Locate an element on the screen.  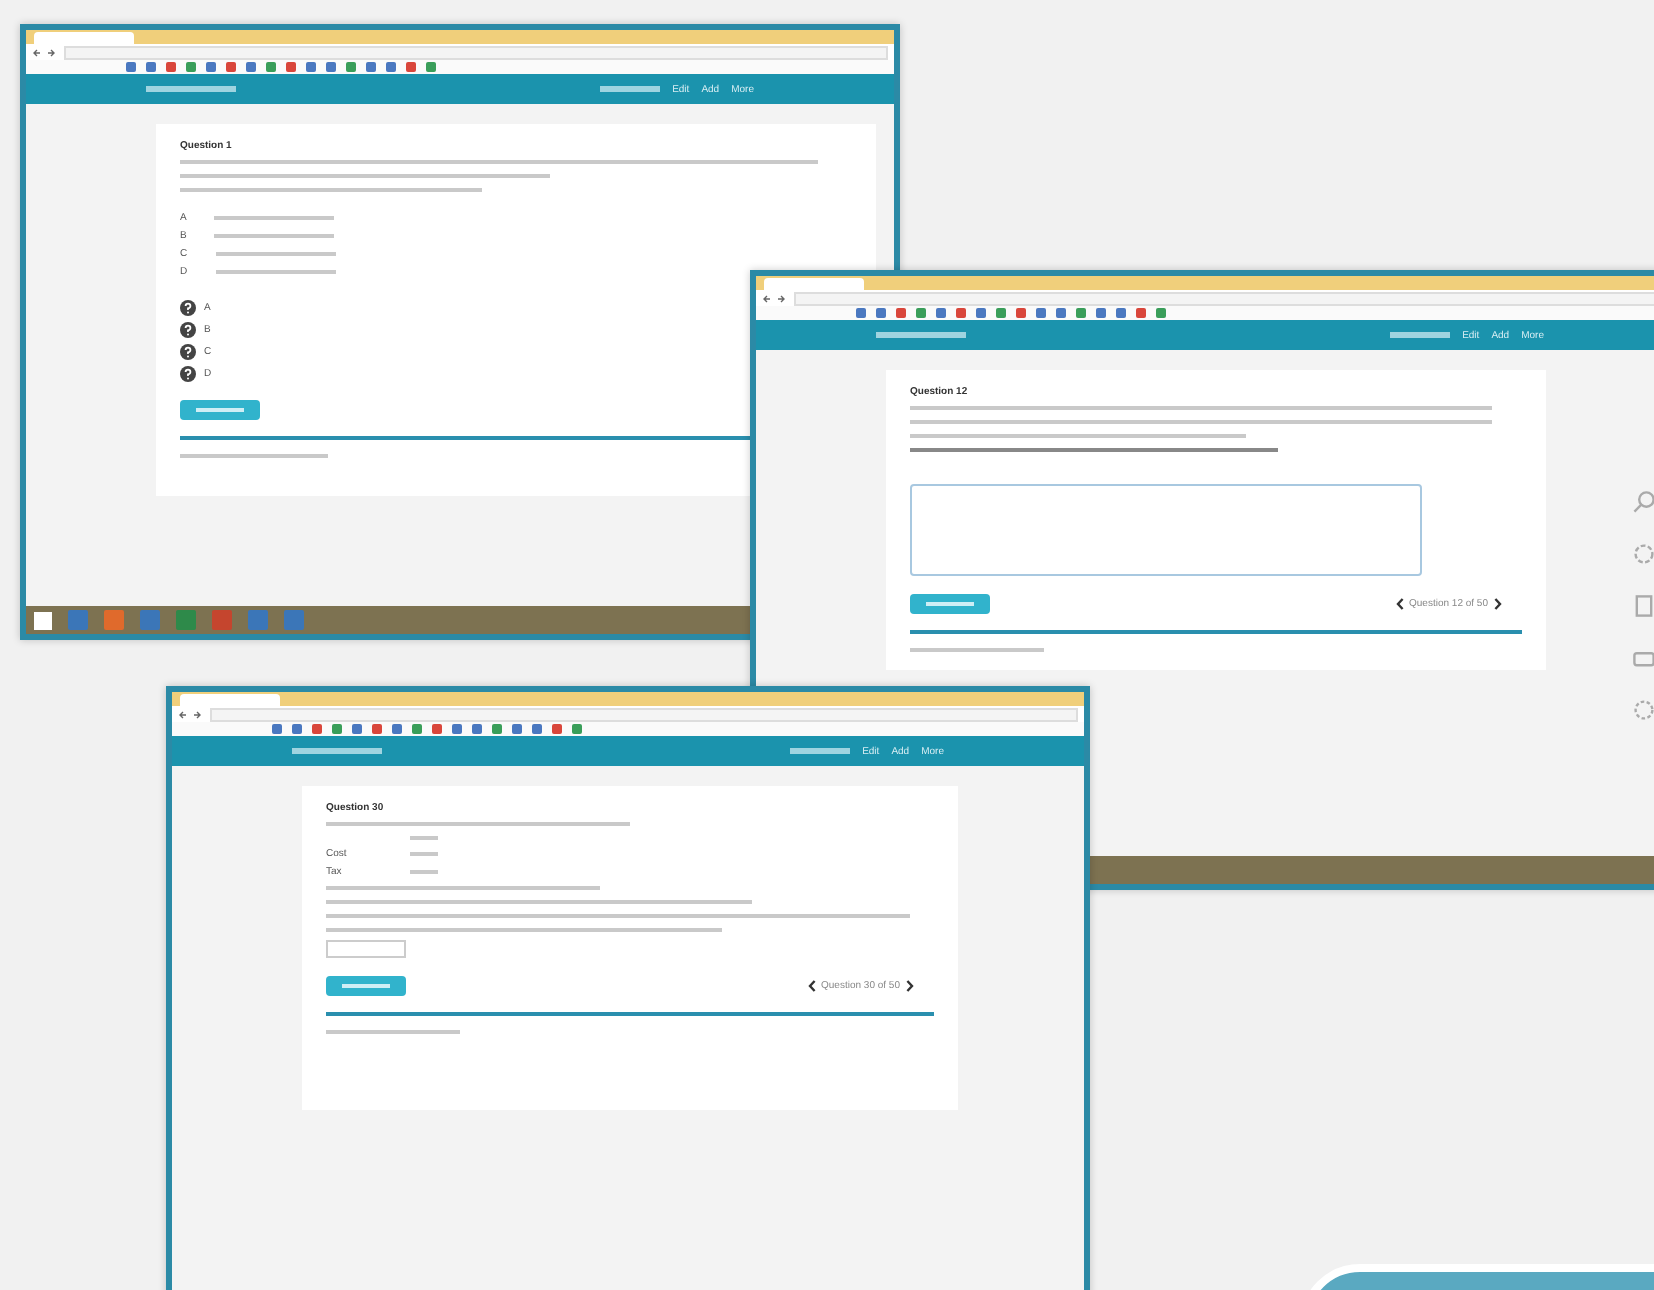
search-icon is located at coordinates (1643, 502).